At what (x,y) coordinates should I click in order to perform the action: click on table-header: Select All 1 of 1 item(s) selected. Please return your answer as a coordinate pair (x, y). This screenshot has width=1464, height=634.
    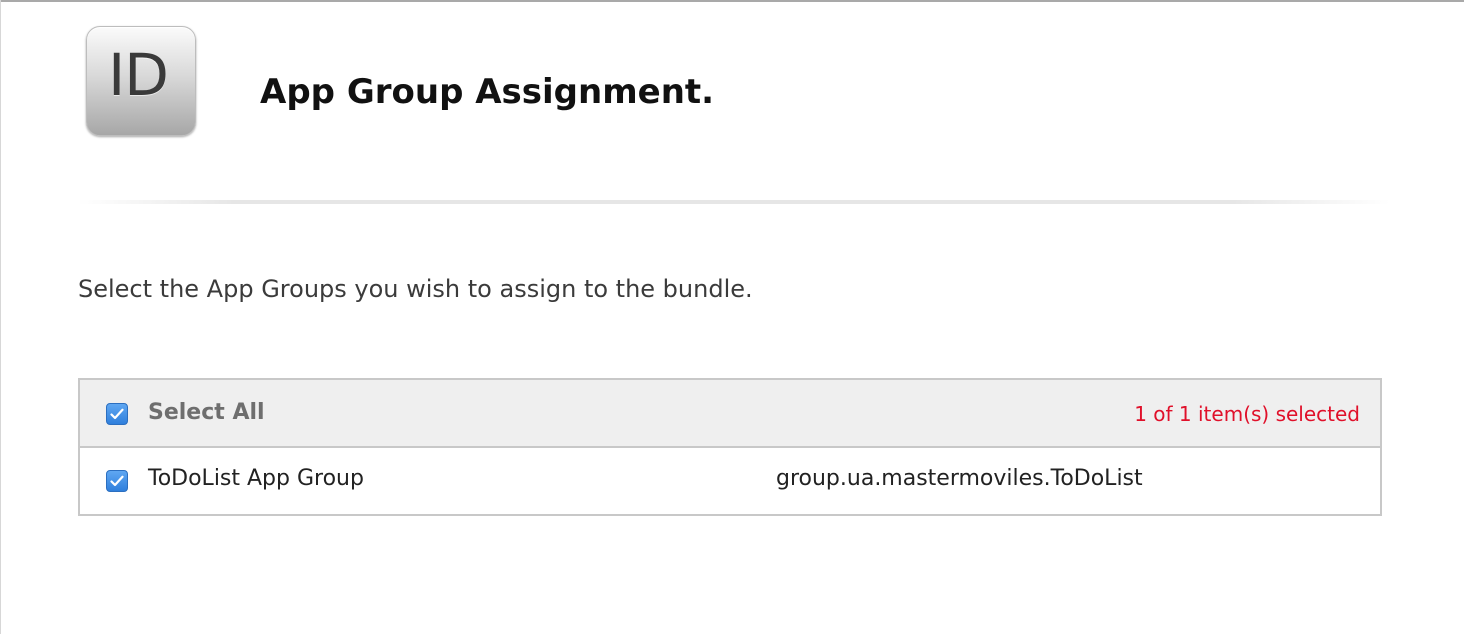
    Looking at the image, I should click on (730, 414).